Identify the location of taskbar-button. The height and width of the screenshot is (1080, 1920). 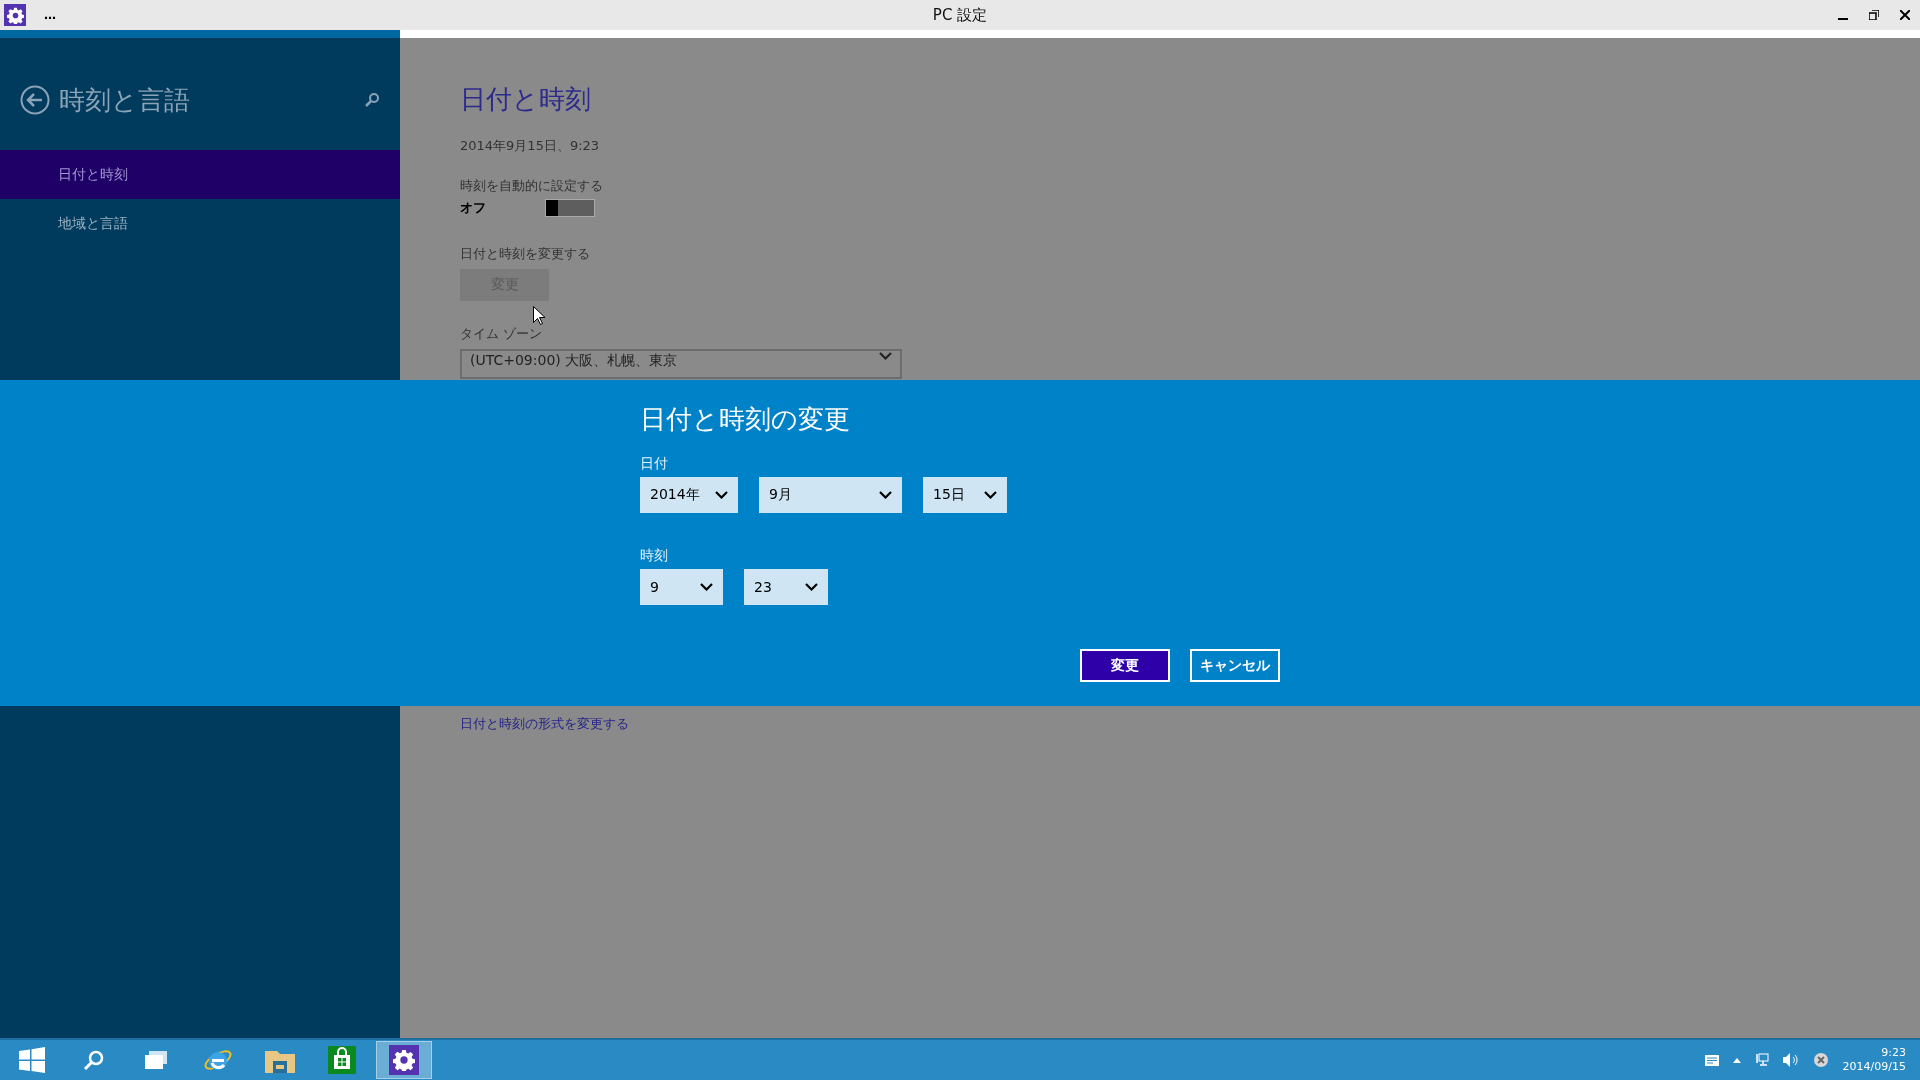
(404, 1060).